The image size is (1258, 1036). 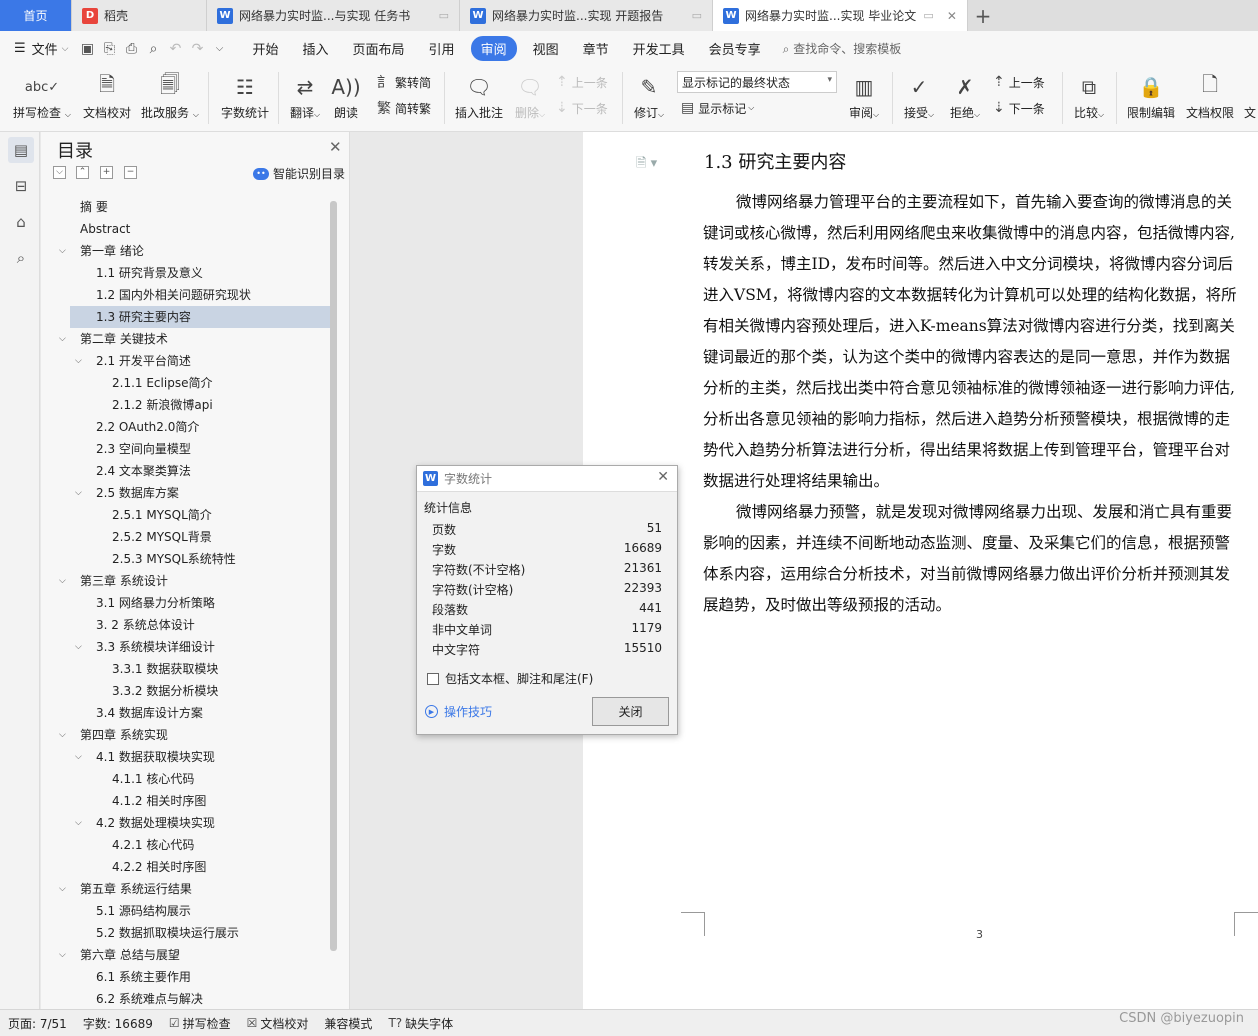 I want to click on menu-view: 视图, so click(x=546, y=48).